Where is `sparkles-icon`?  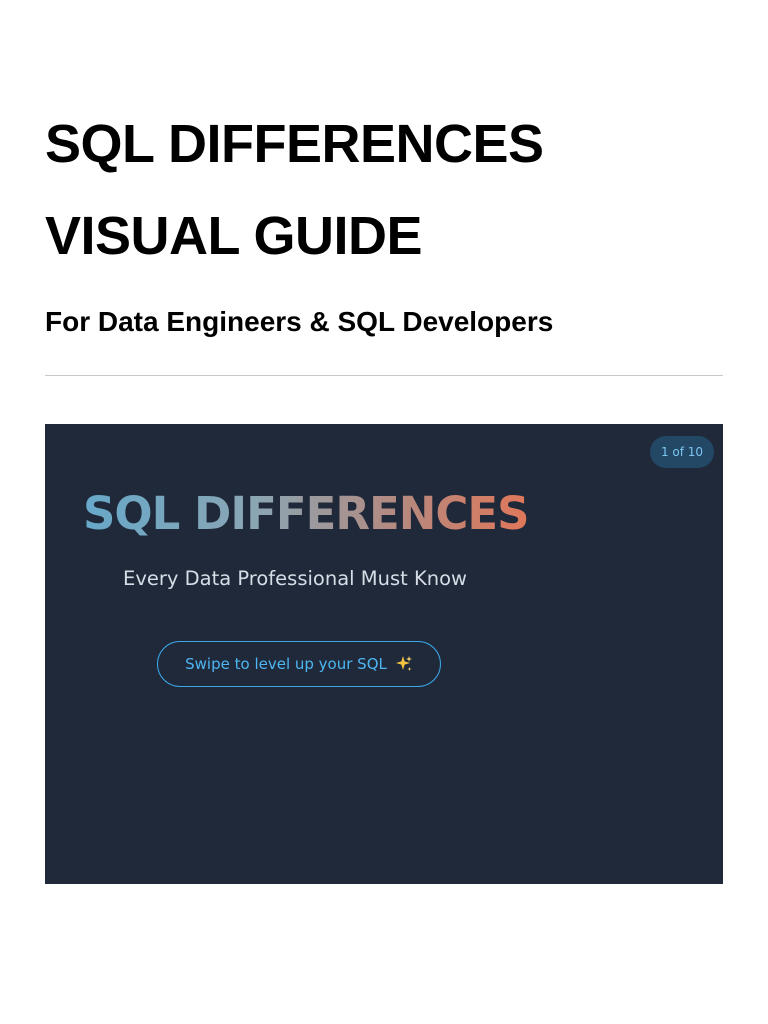 sparkles-icon is located at coordinates (404, 664).